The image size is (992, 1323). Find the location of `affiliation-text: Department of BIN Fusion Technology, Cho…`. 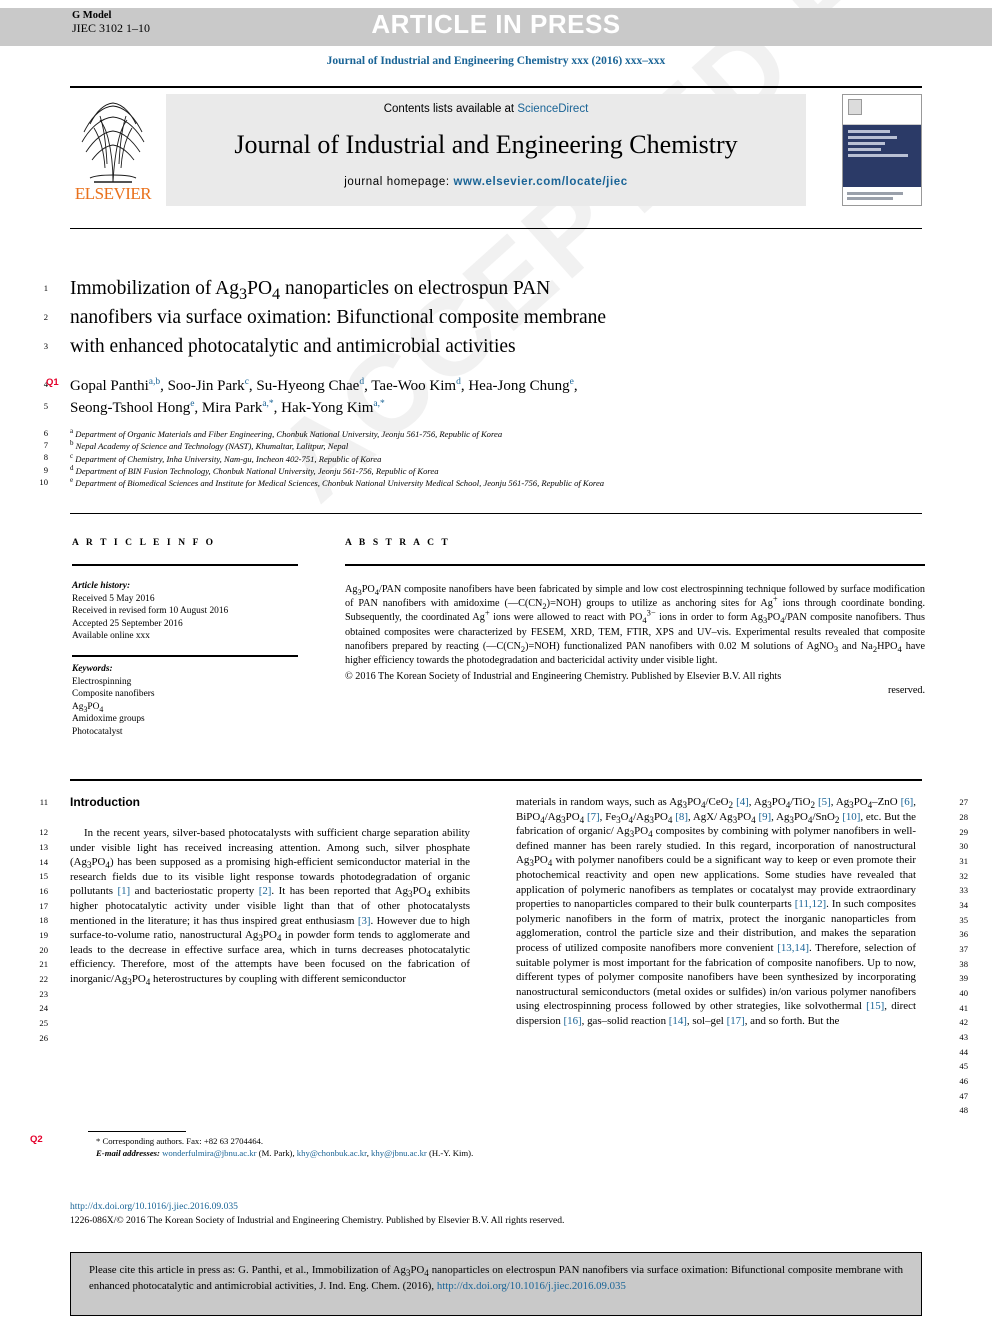

affiliation-text: Department of BIN Fusion Technology, Cho… is located at coordinates (257, 470).